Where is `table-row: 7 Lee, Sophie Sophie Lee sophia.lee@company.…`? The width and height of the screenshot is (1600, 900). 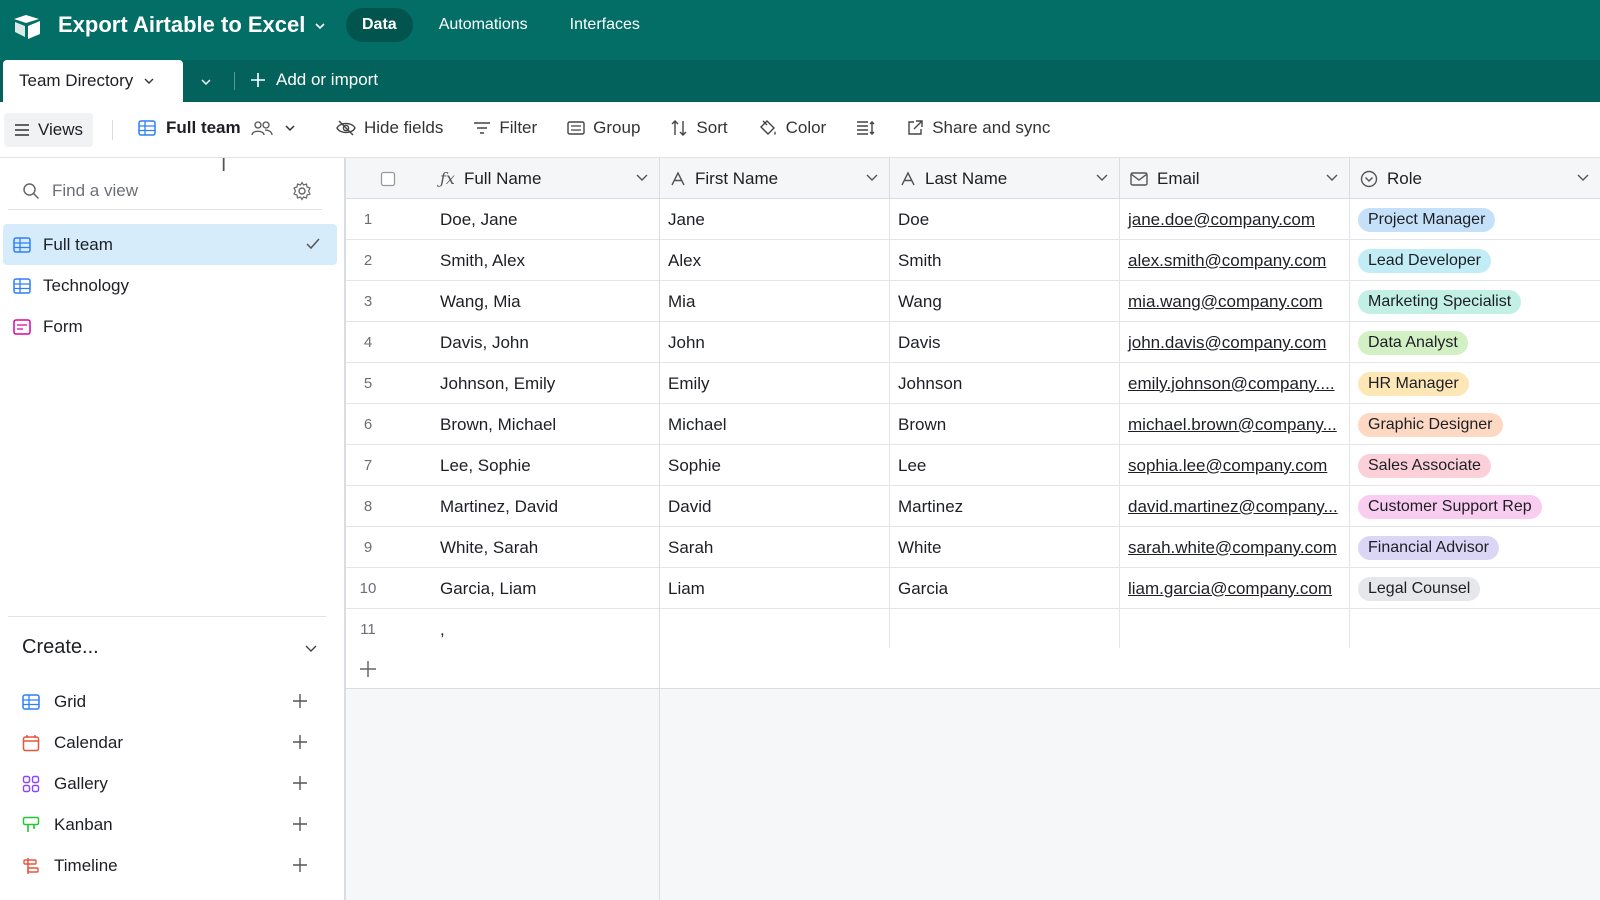 table-row: 7 Lee, Sophie Sophie Lee sophia.lee@company.… is located at coordinates (973, 465).